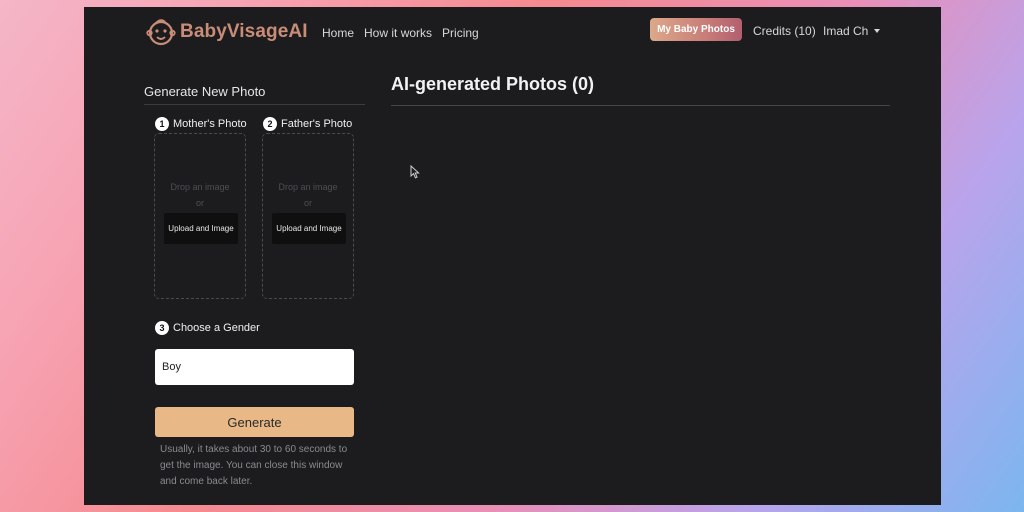 The image size is (1024, 512). Describe the element at coordinates (460, 33) in the screenshot. I see `nav-link-pricing: Pricing` at that location.